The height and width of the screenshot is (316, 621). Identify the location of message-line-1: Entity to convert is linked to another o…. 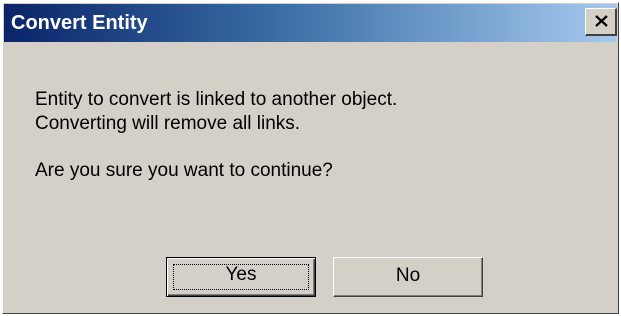
(216, 99).